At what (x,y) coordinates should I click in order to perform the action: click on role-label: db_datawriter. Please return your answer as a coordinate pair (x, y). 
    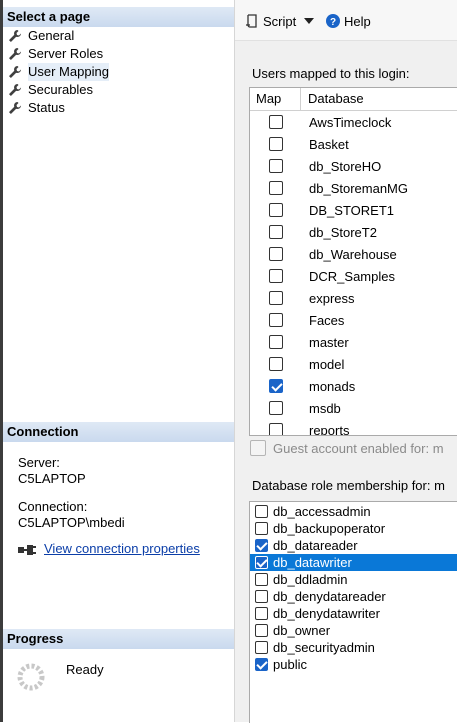
    Looking at the image, I should click on (312, 562).